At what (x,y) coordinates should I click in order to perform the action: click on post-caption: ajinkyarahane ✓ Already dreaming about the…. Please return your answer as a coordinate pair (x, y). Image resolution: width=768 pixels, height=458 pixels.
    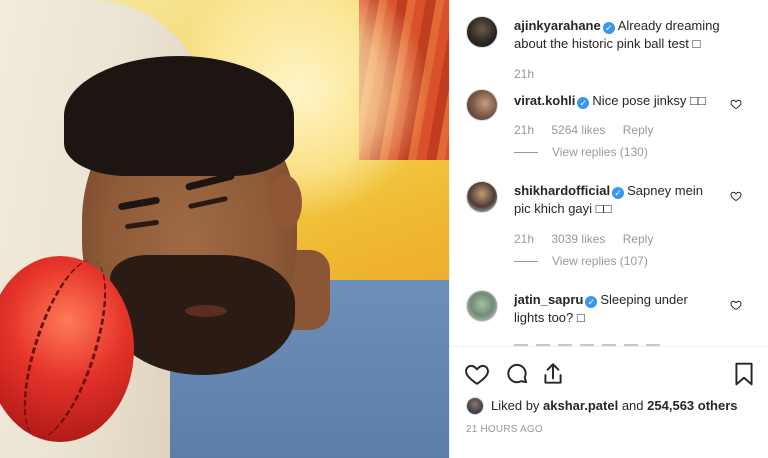
    Looking at the image, I should click on (629, 35).